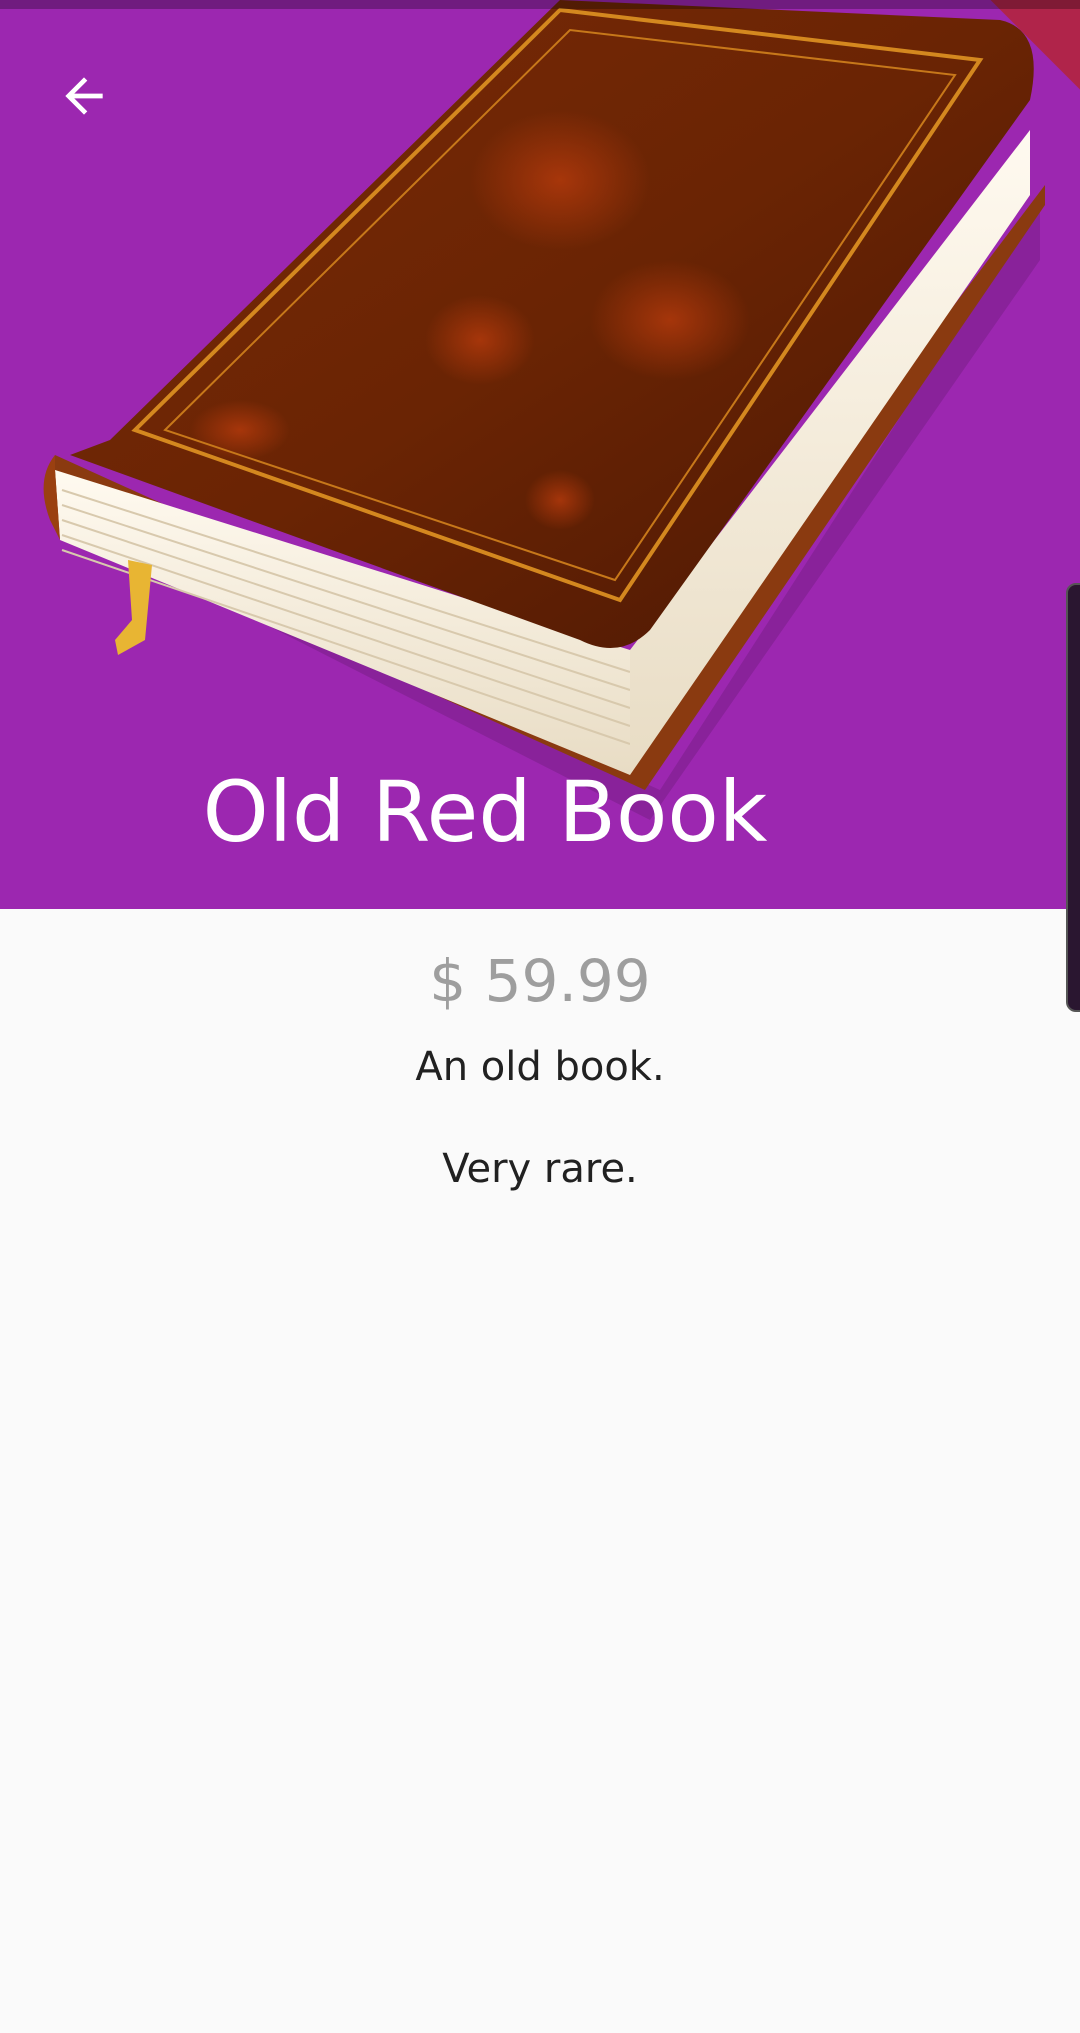 The width and height of the screenshot is (1080, 2033). I want to click on description-line: An old book., so click(540, 1067).